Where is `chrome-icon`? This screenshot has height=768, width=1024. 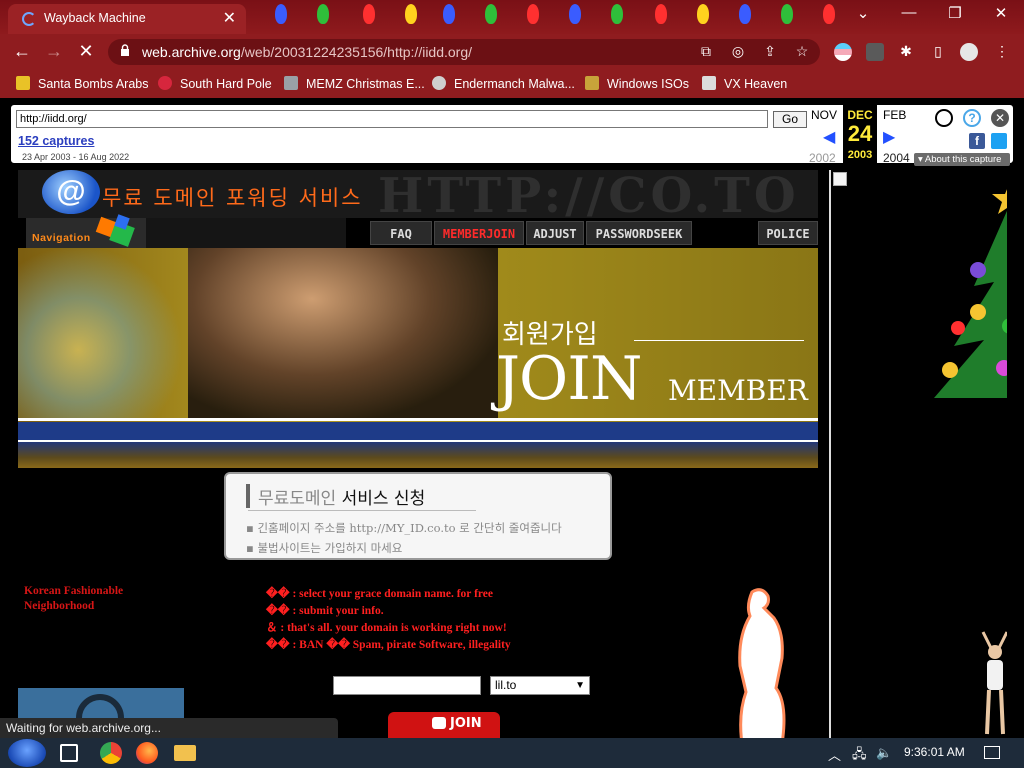
chrome-icon is located at coordinates (111, 753).